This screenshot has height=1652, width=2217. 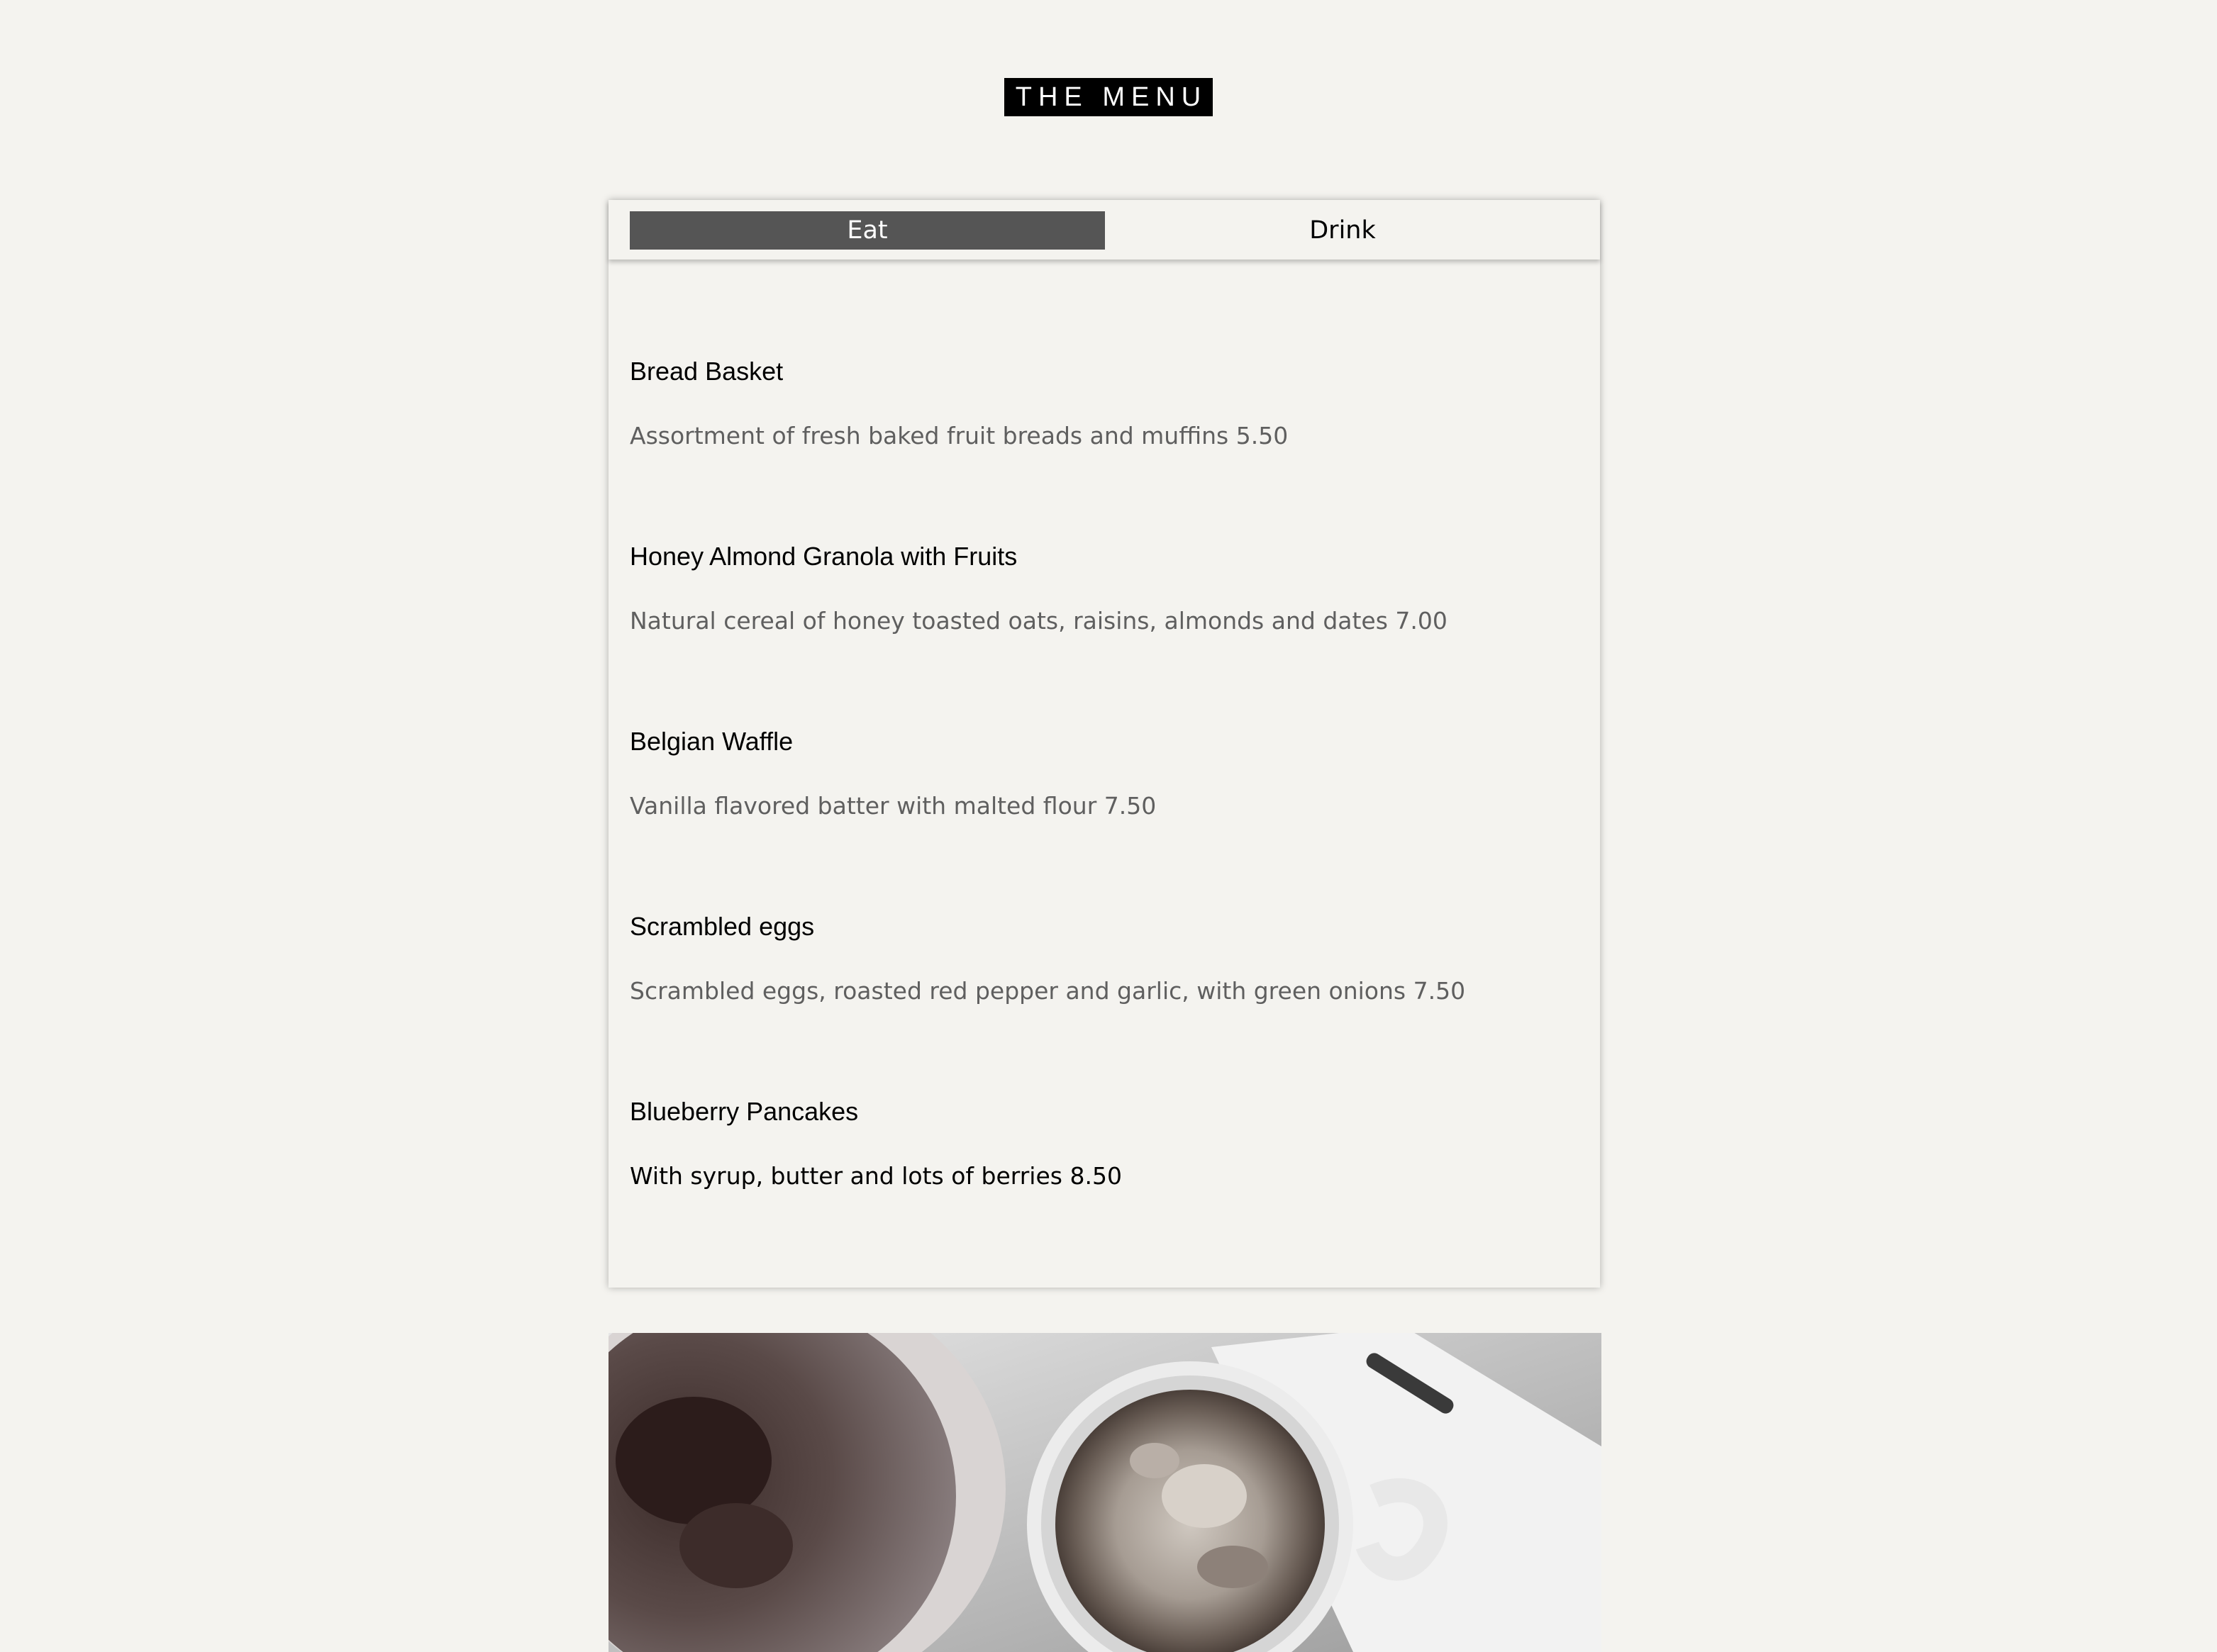 I want to click on tab-bar: Eat Drink, so click(x=1104, y=229).